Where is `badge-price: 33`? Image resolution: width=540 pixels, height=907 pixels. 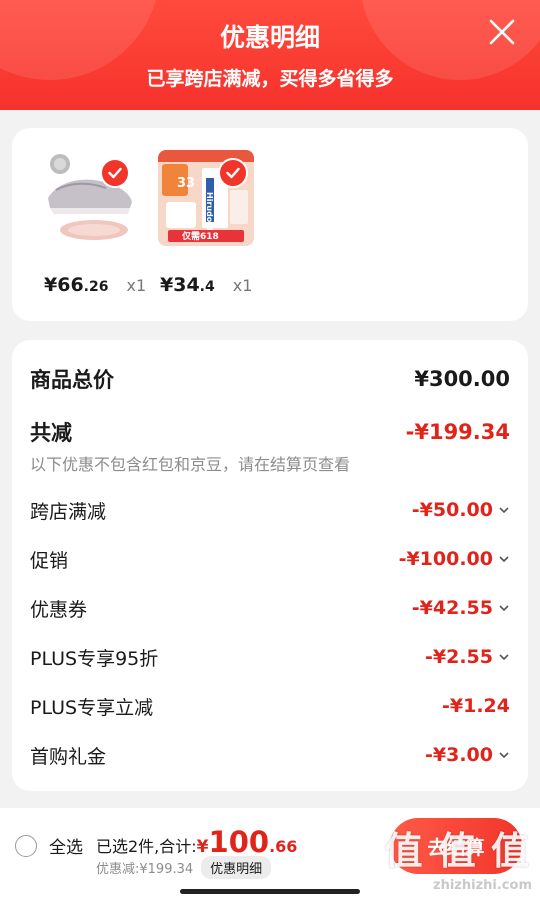 badge-price: 33 is located at coordinates (186, 183).